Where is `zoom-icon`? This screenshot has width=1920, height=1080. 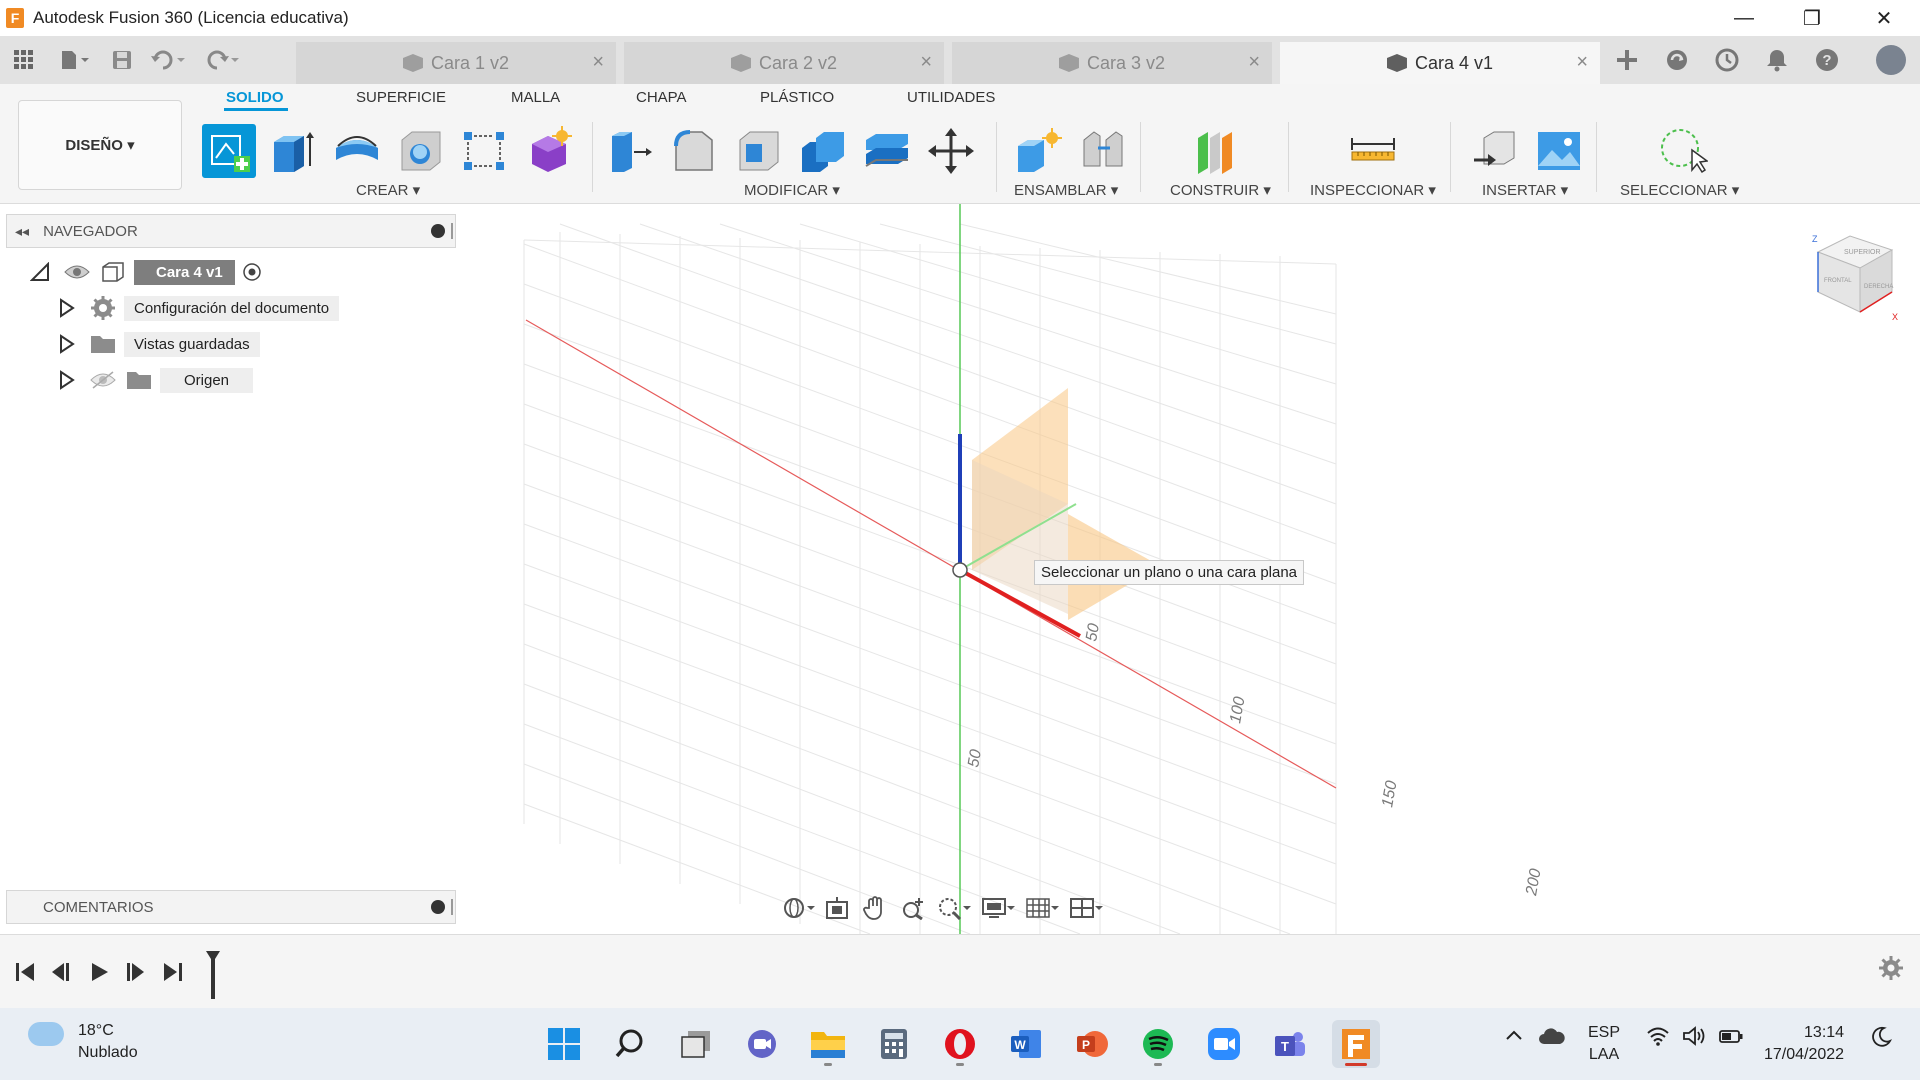 zoom-icon is located at coordinates (913, 908).